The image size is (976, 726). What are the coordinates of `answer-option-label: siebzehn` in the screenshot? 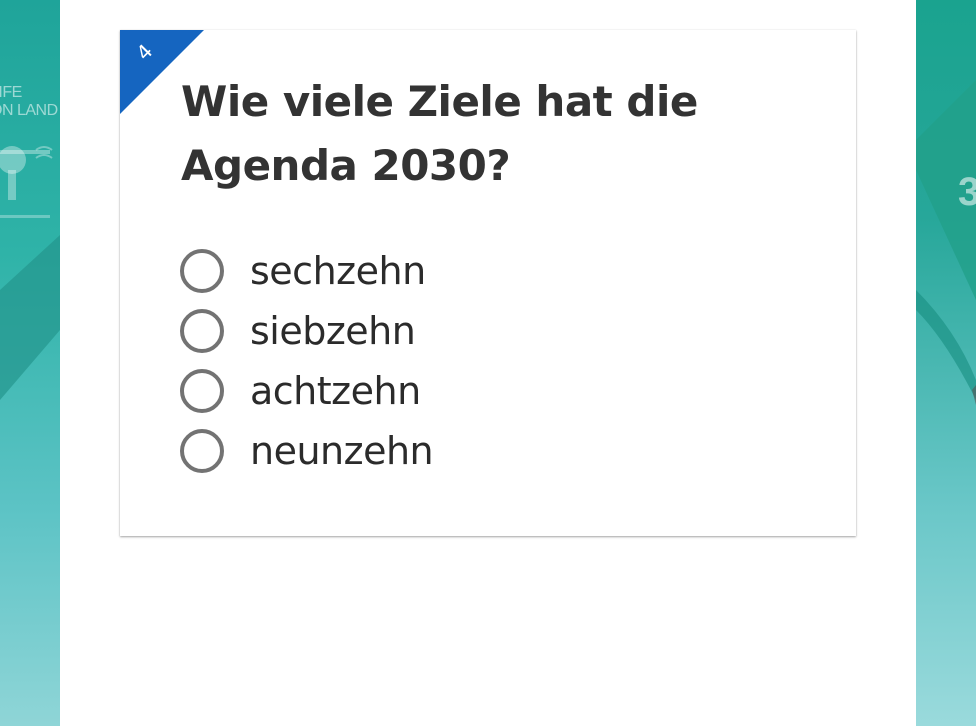 It's located at (333, 331).